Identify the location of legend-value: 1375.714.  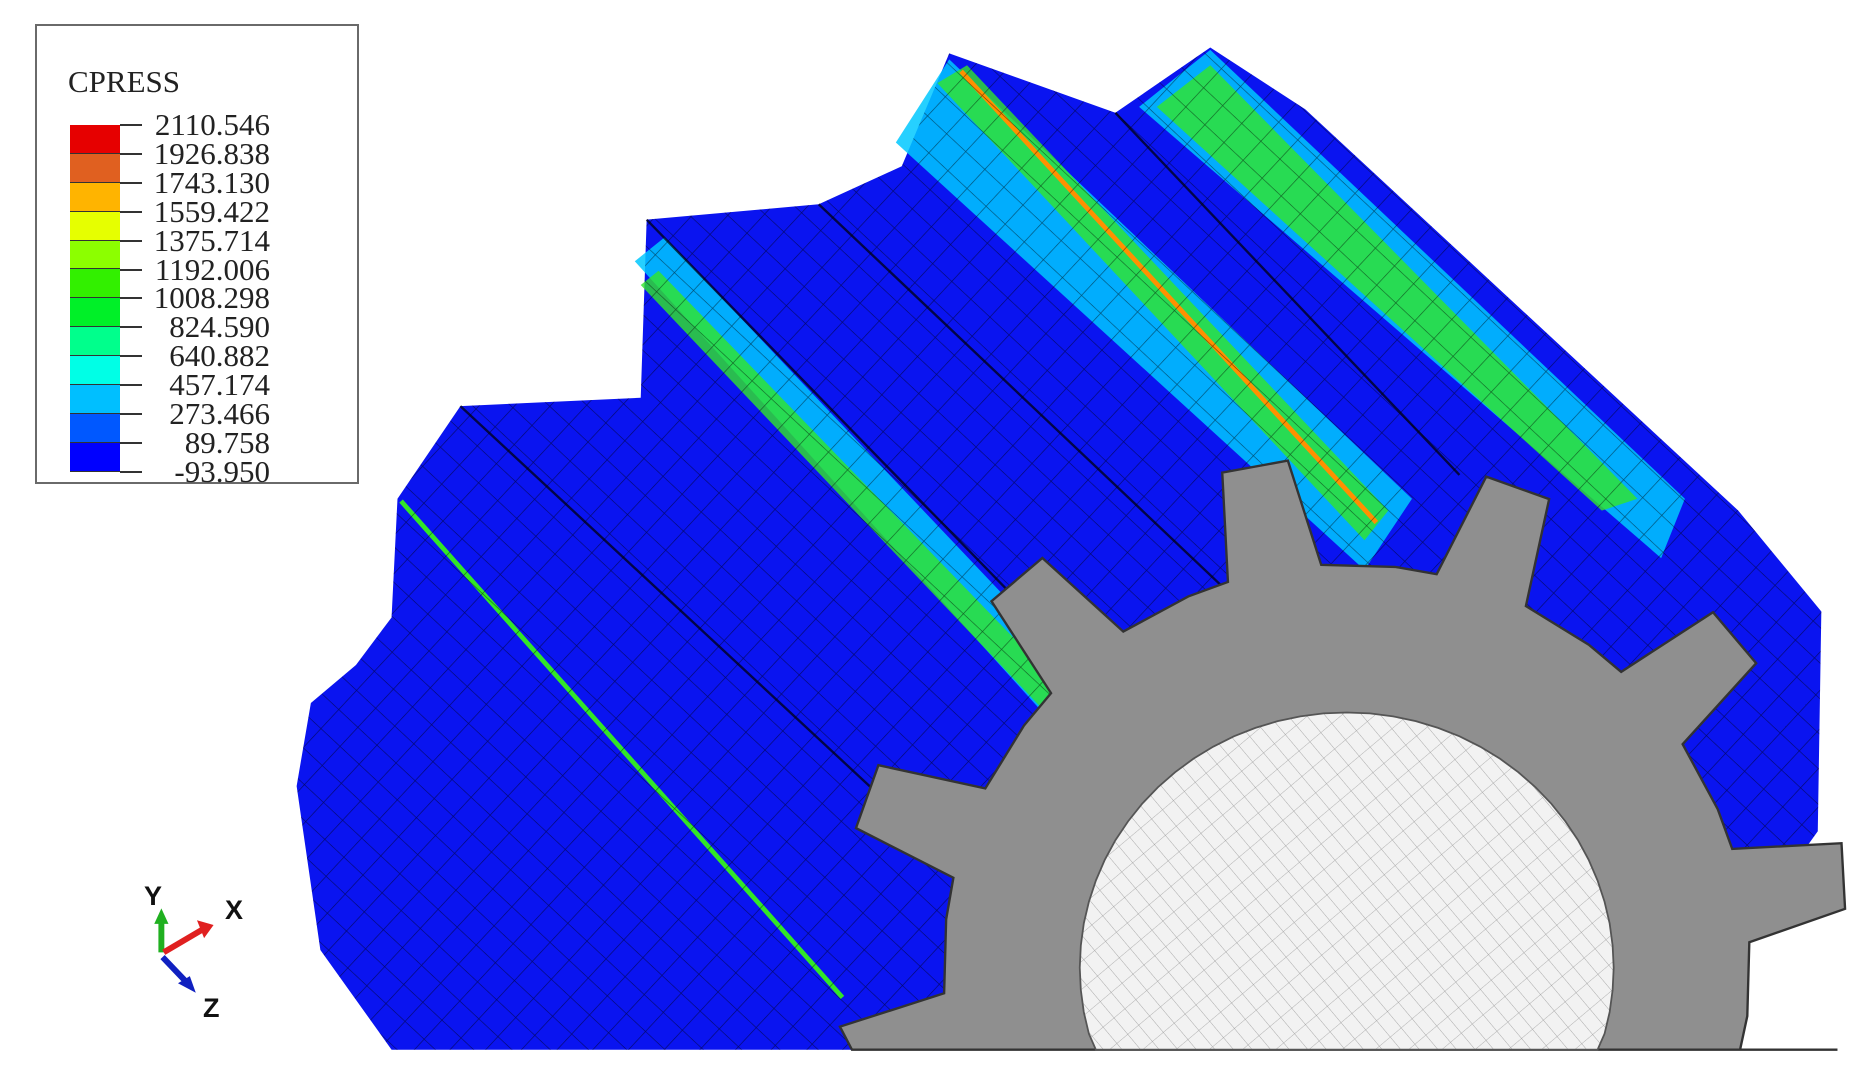
(211, 240).